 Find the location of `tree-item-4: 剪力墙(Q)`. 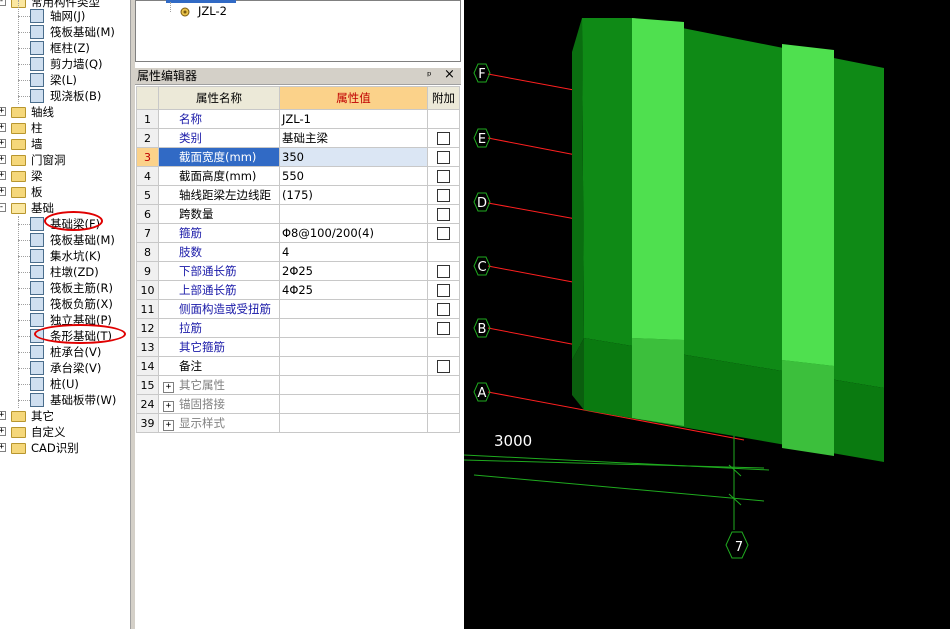

tree-item-4: 剪力墙(Q) is located at coordinates (65, 64).